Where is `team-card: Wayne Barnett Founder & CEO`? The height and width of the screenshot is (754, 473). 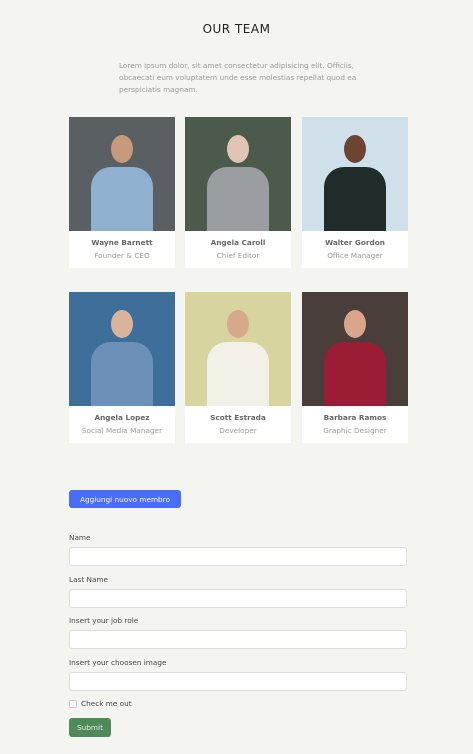 team-card: Wayne Barnett Founder & CEO is located at coordinates (122, 192).